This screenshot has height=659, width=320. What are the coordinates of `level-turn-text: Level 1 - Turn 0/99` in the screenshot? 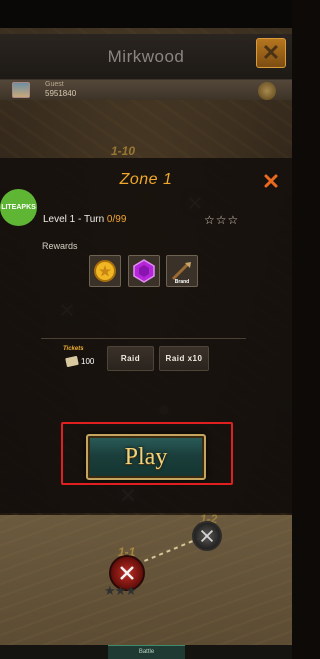 It's located at (84, 219).